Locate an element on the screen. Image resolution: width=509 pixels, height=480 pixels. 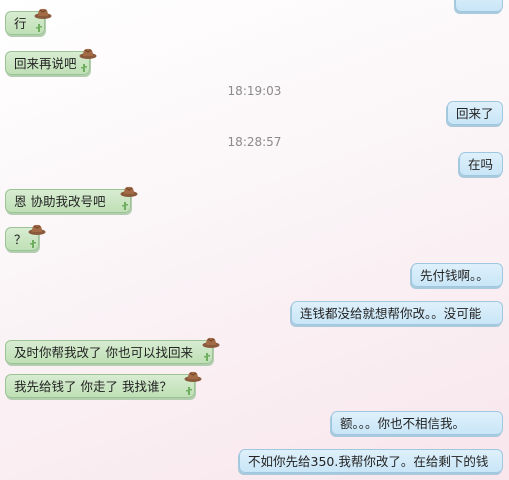
chat-bubble-outgoing: 先付钱啊。。 is located at coordinates (457, 275).